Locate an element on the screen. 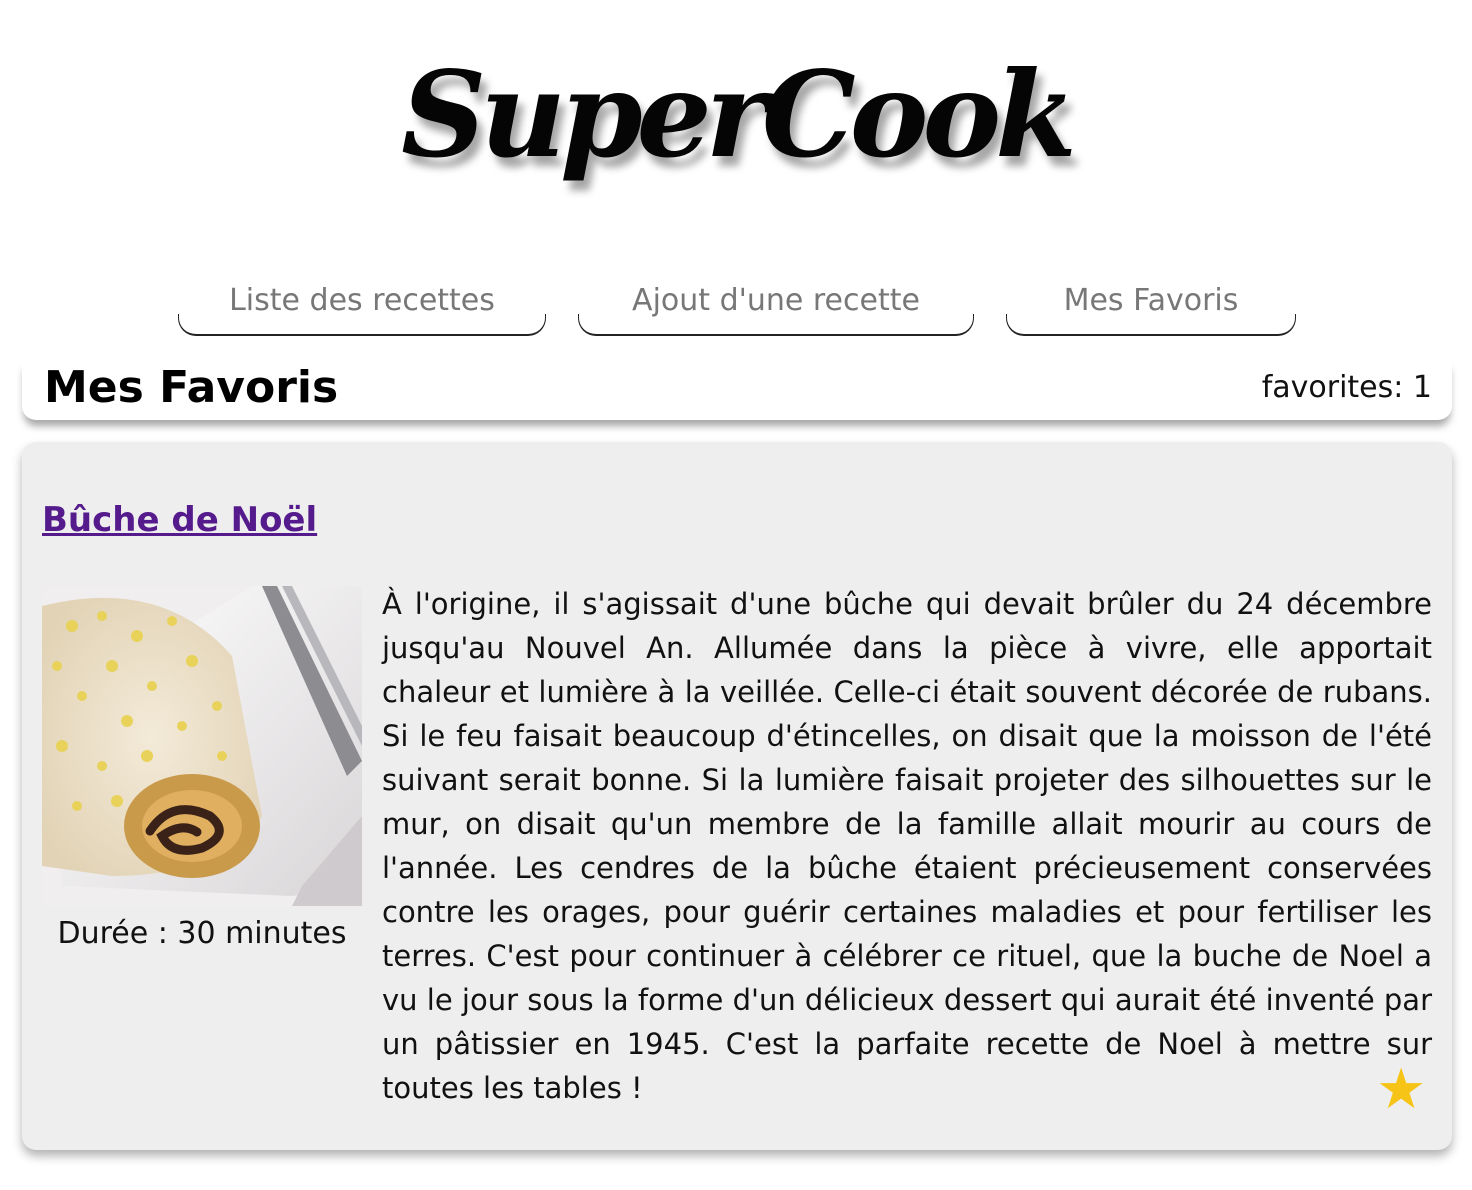 This screenshot has width=1472, height=1190. buche-photo-illustration is located at coordinates (202, 746).